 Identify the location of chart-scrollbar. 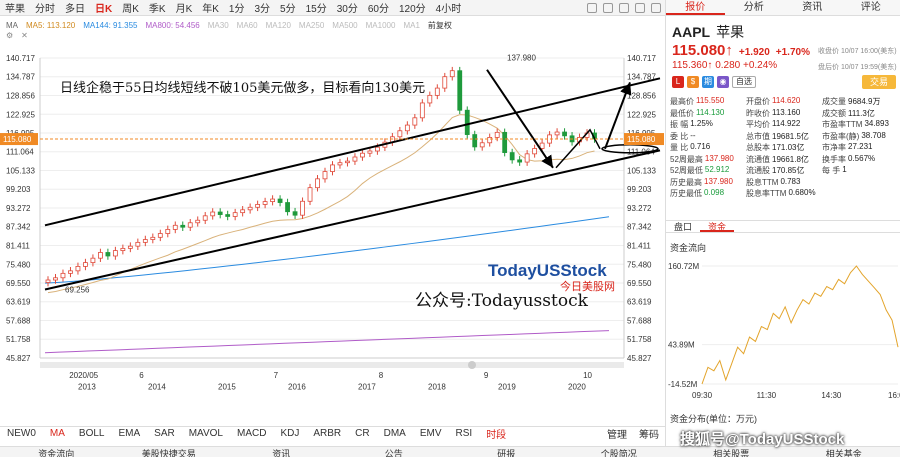
(332, 365).